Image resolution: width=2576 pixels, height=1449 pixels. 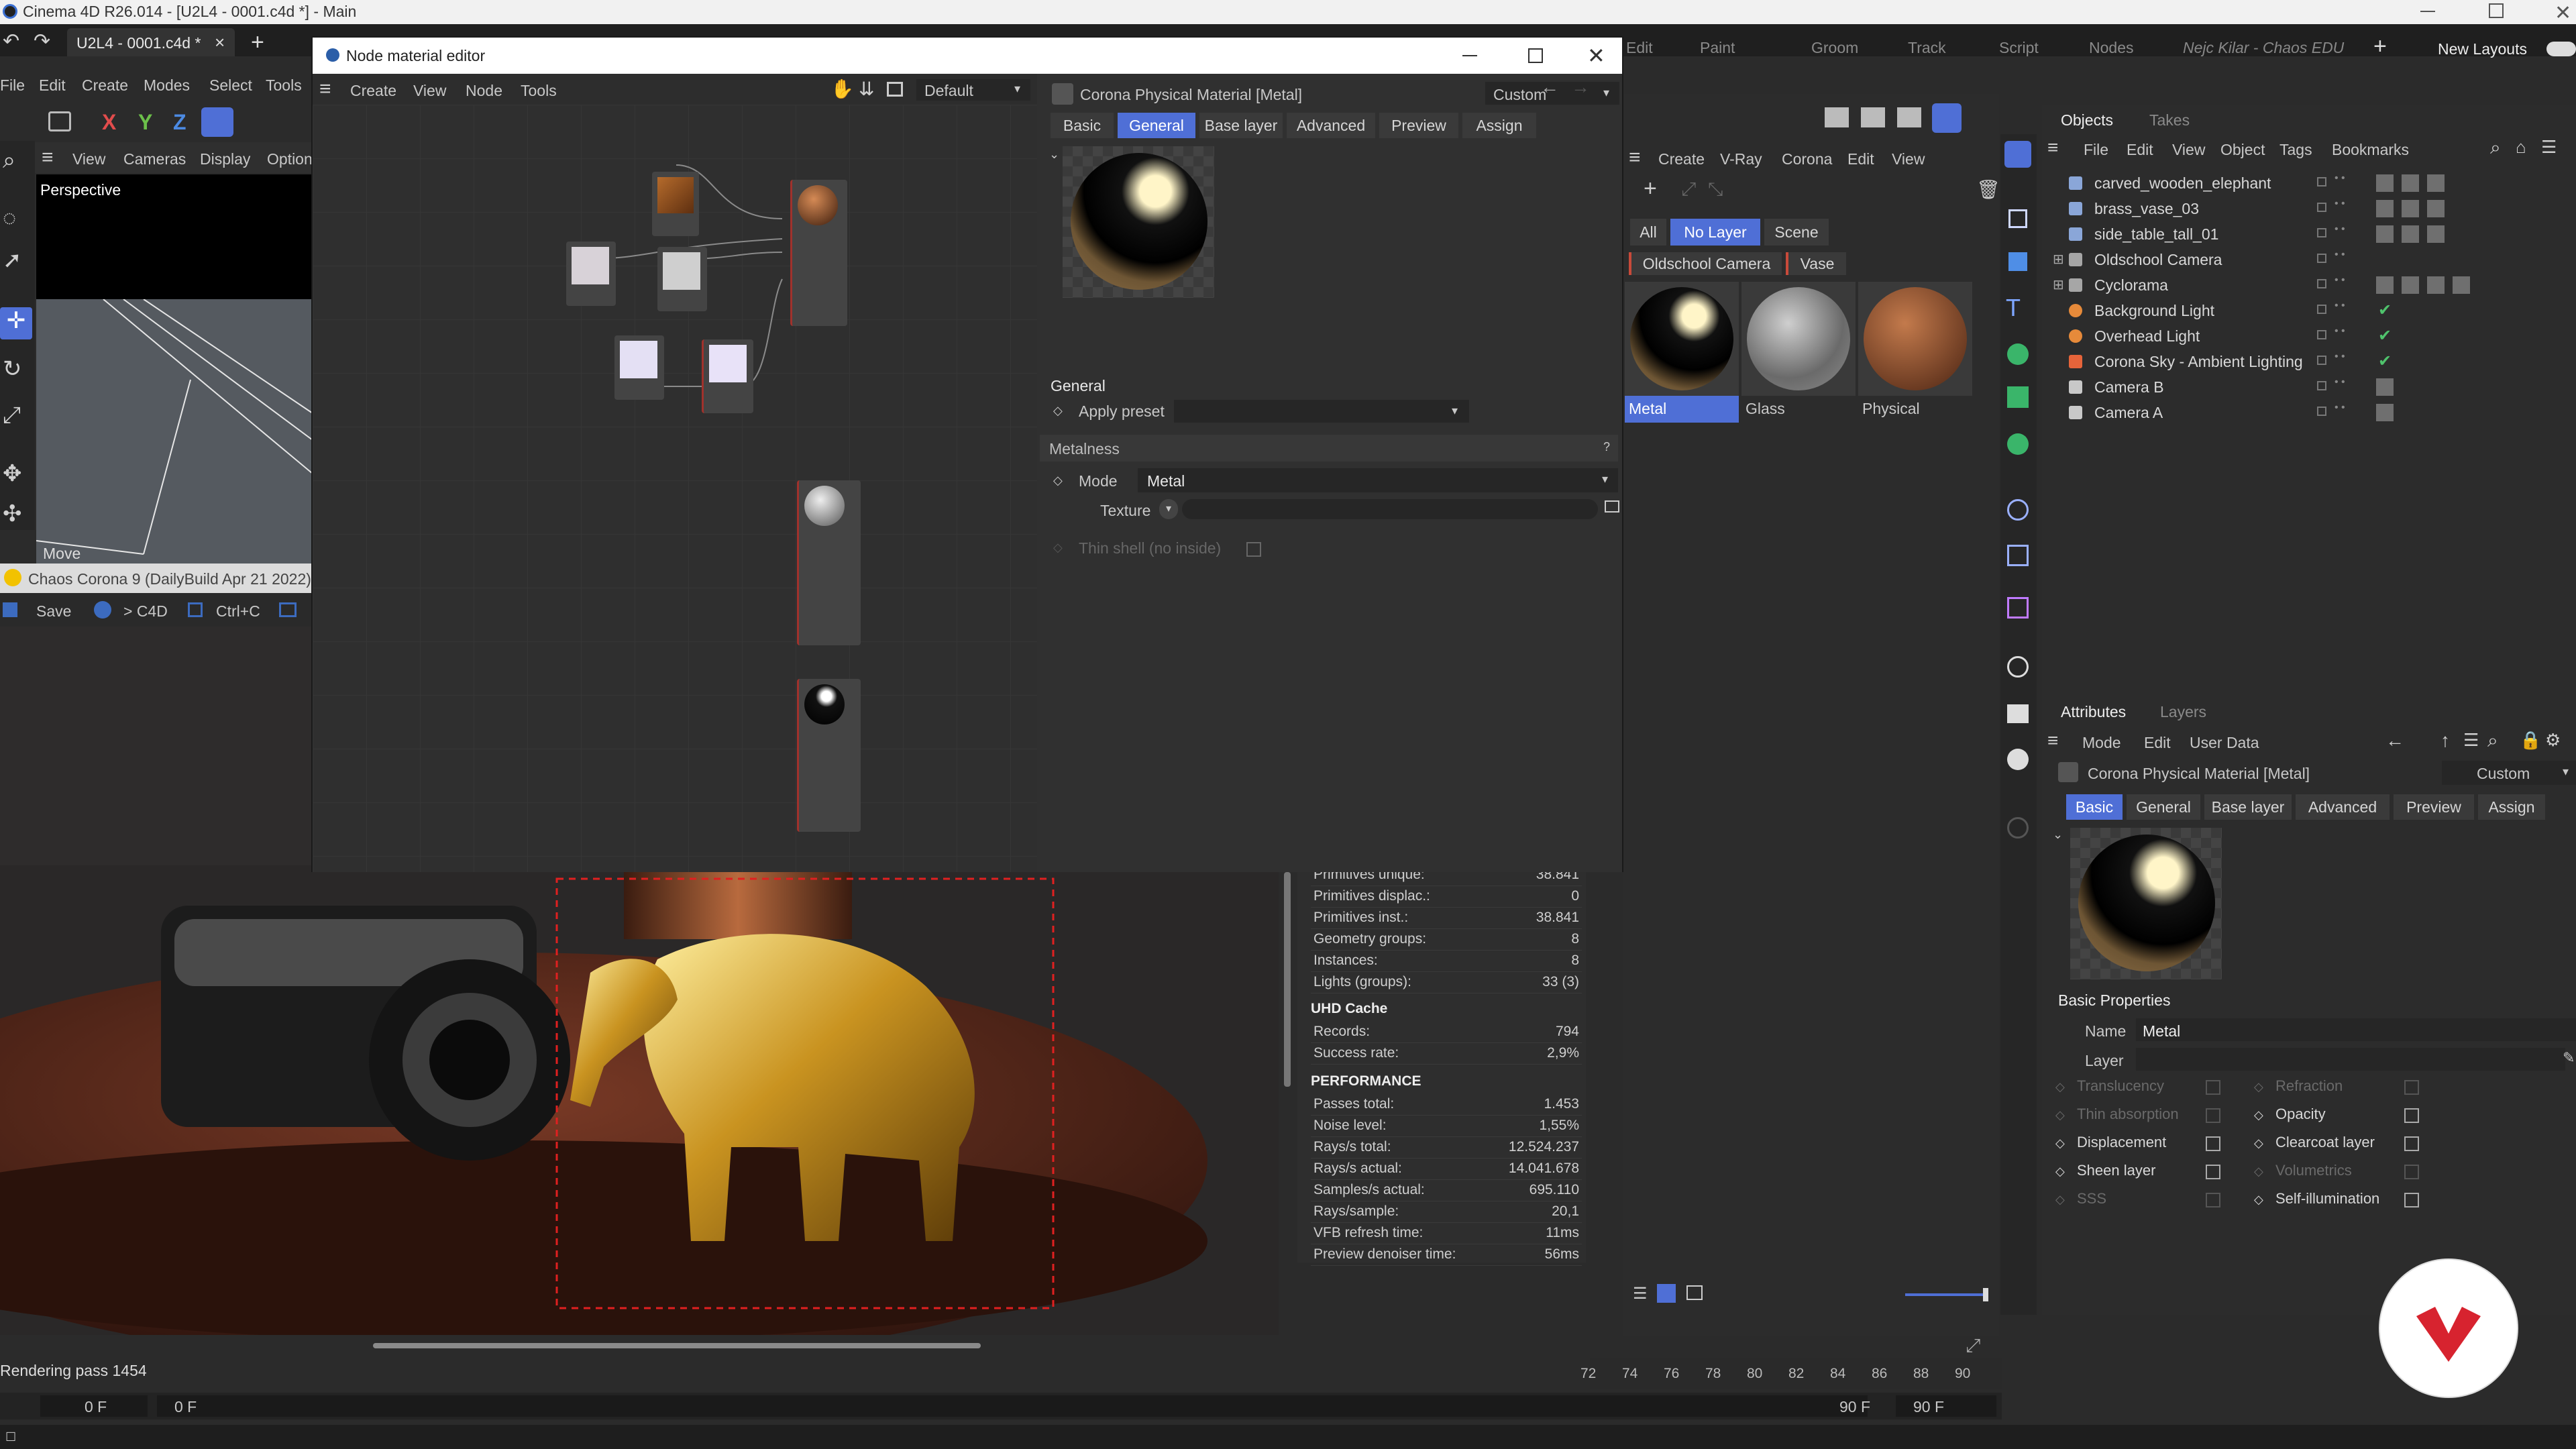 I want to click on objects-menu-file: File, so click(x=2096, y=150).